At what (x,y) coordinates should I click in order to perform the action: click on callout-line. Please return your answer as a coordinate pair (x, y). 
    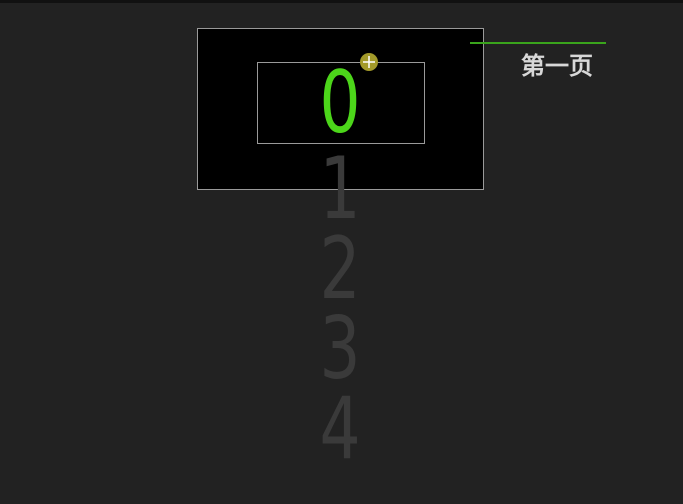
    Looking at the image, I should click on (538, 43).